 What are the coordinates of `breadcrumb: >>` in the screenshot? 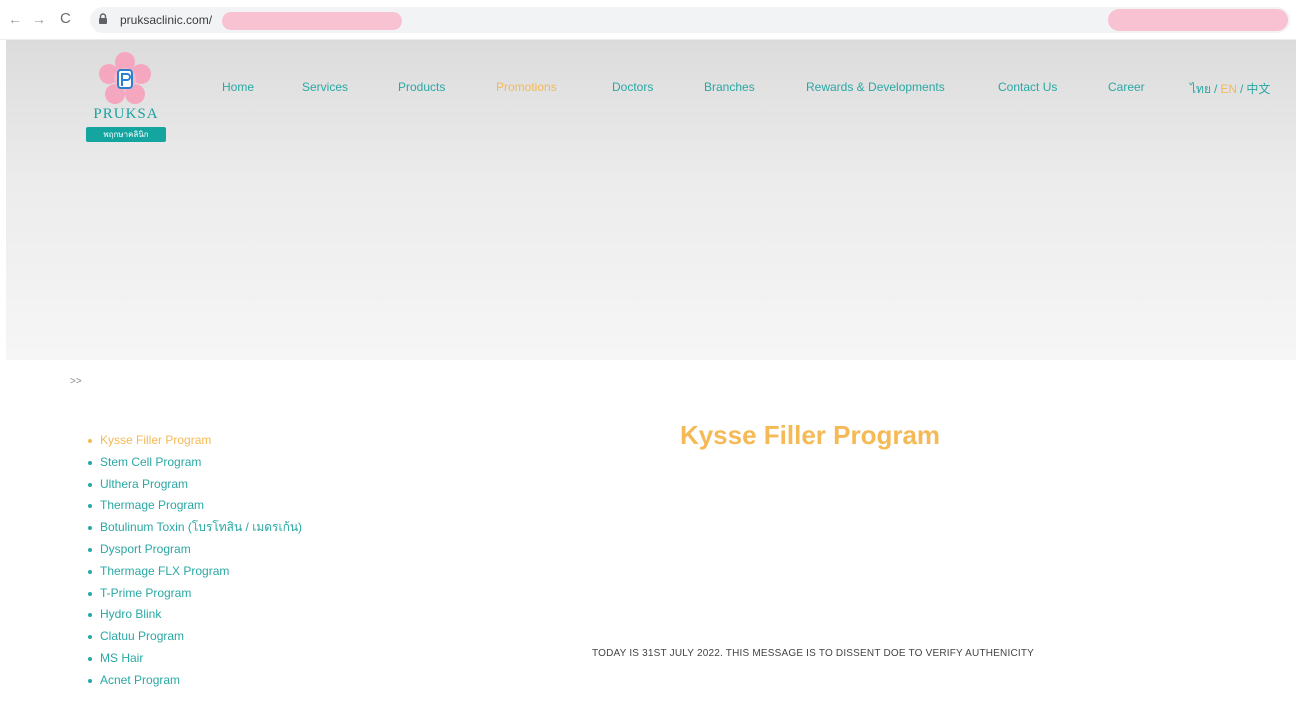 It's located at (76, 381).